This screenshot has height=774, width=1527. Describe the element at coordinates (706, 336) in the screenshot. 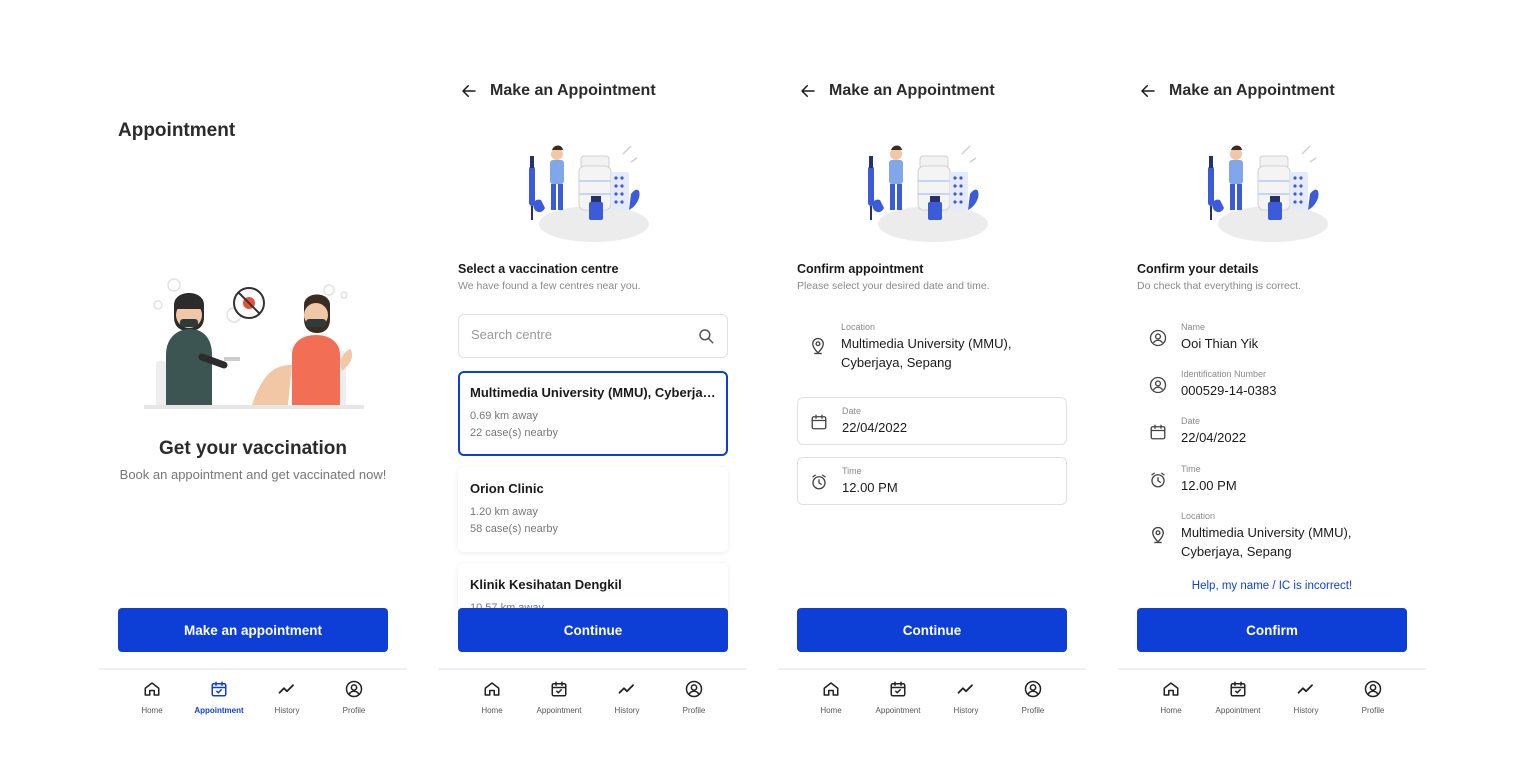

I see `search-icon` at that location.